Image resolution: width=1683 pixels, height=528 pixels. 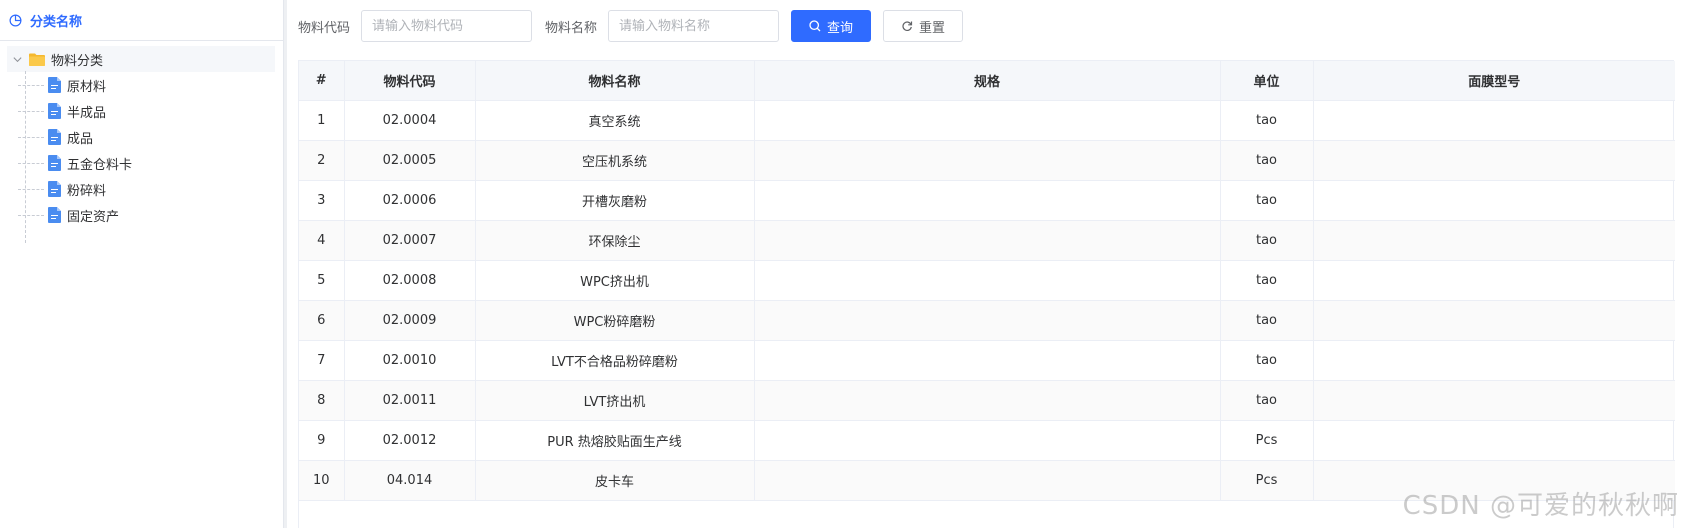 What do you see at coordinates (410, 400) in the screenshot?
I see `cell-code: 02.0011` at bounding box center [410, 400].